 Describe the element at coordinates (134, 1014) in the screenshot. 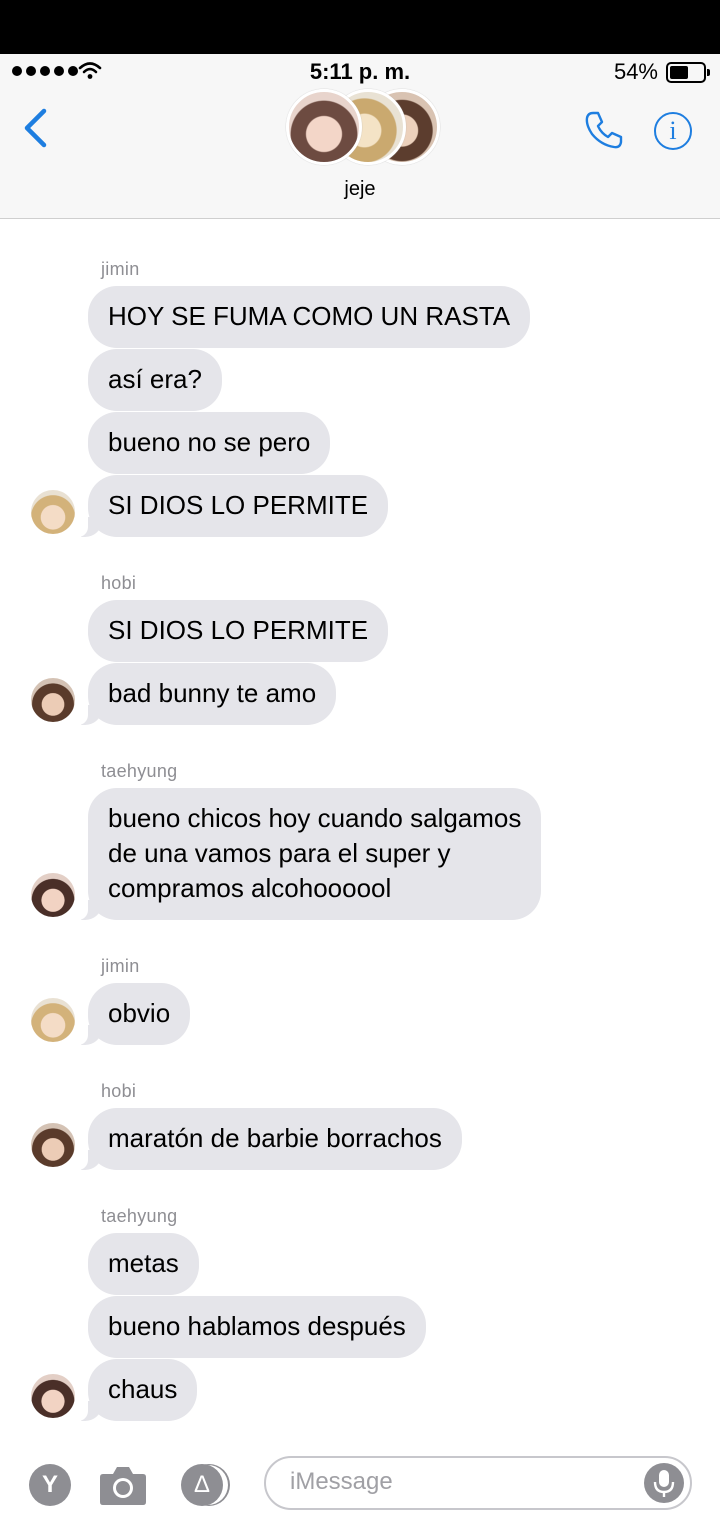

I see `message-bubble: obvio` at that location.